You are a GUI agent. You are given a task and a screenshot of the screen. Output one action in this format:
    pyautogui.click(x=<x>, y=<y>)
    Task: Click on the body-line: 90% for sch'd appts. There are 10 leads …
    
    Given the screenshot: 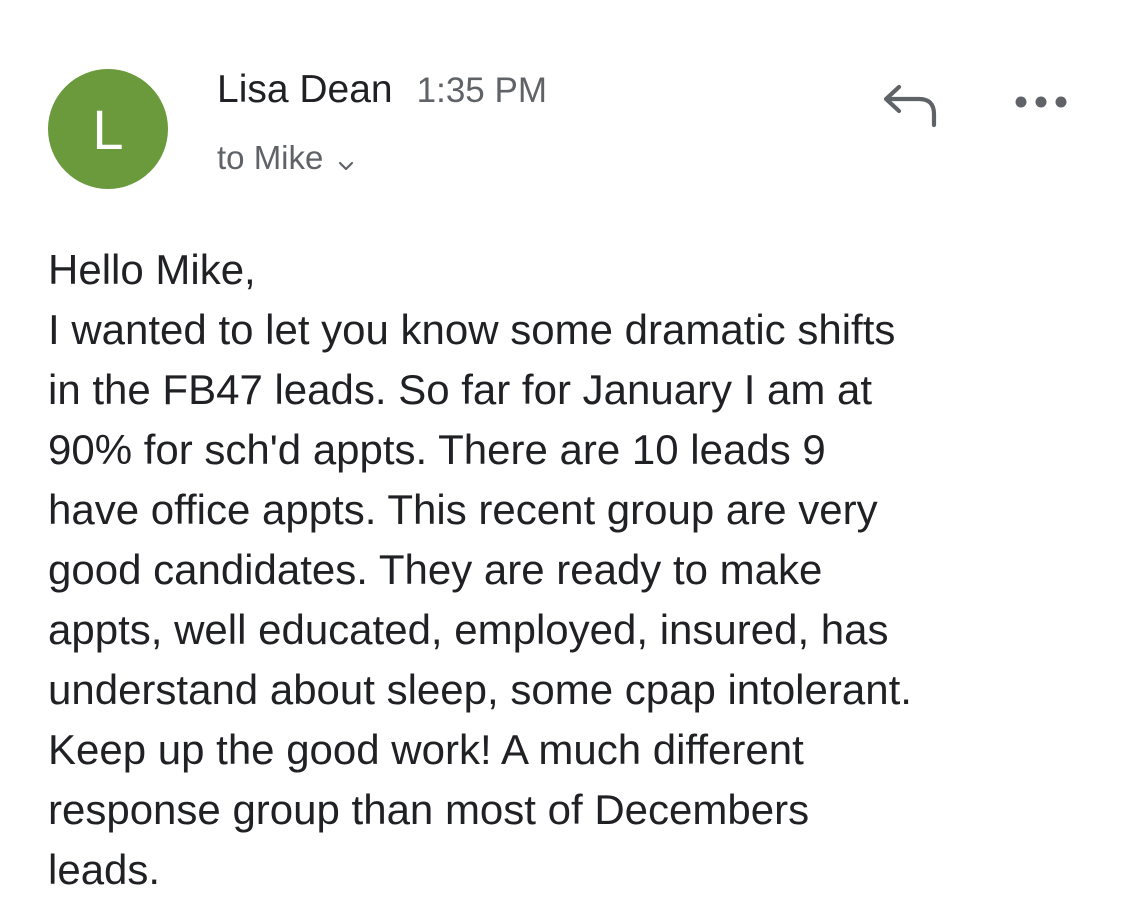 What is the action you would take?
    pyautogui.click(x=437, y=449)
    